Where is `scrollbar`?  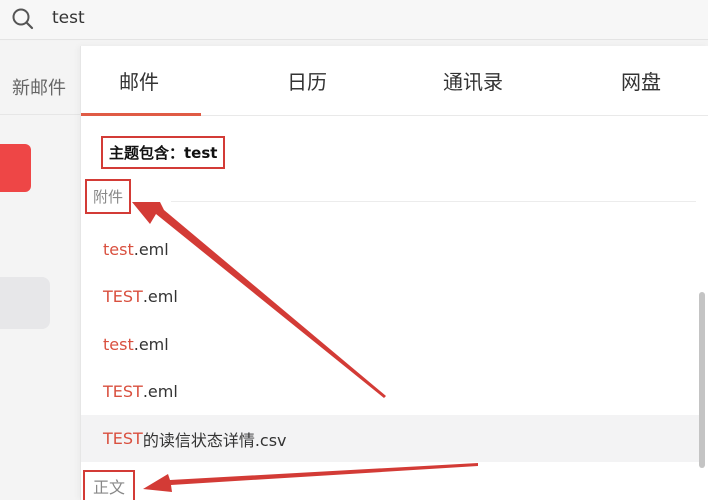
scrollbar is located at coordinates (702, 380).